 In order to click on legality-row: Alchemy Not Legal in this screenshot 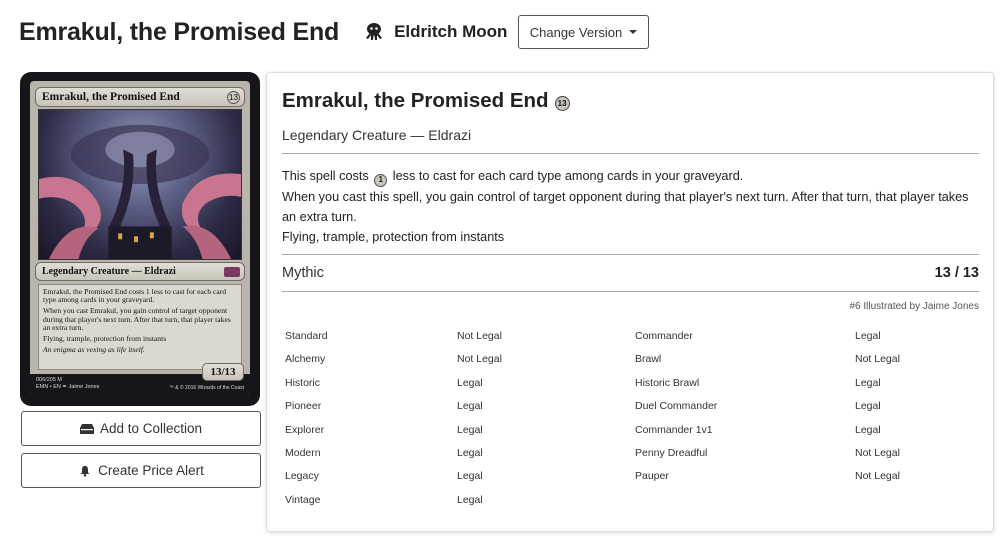, I will do `click(393, 364)`.